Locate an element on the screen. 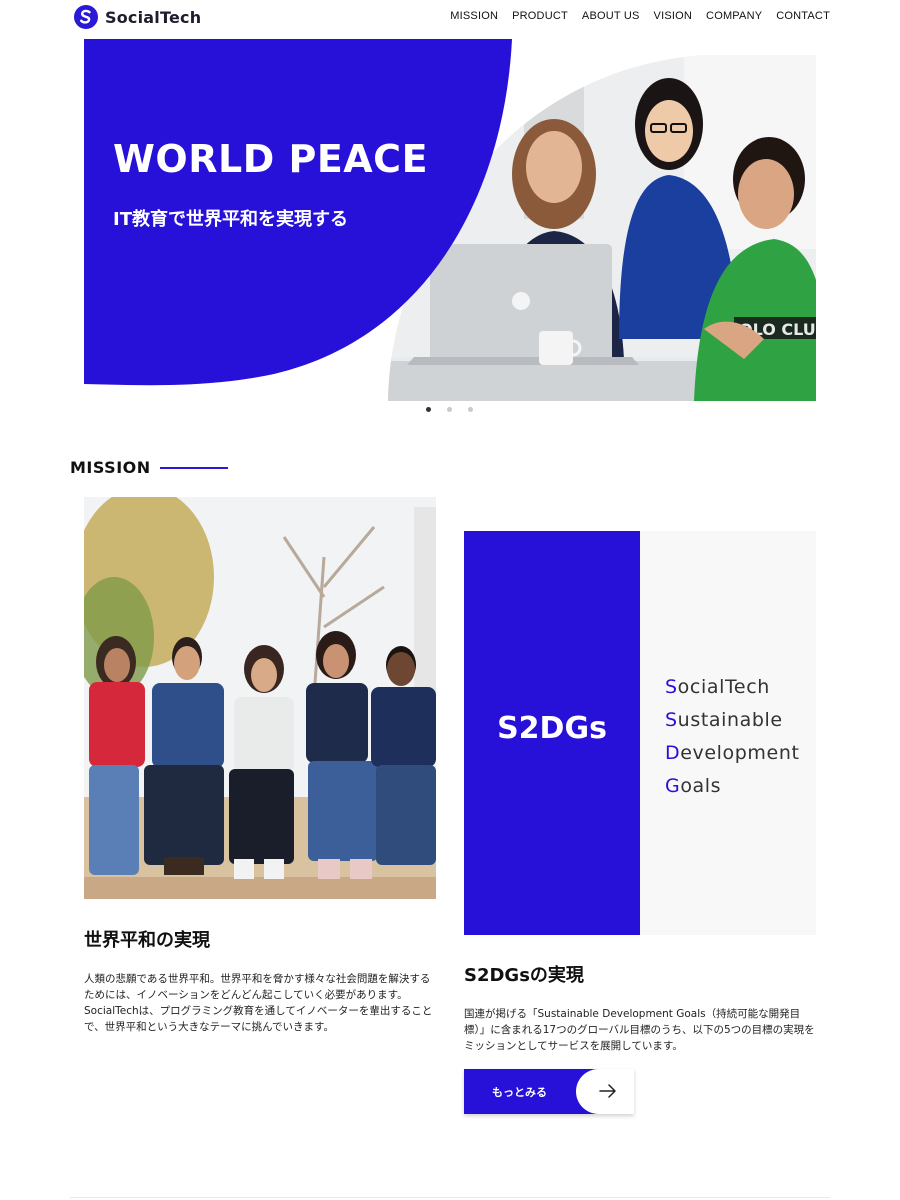 This screenshot has height=1200, width=900. world-peace-heading: 世界平和の実現 is located at coordinates (147, 940).